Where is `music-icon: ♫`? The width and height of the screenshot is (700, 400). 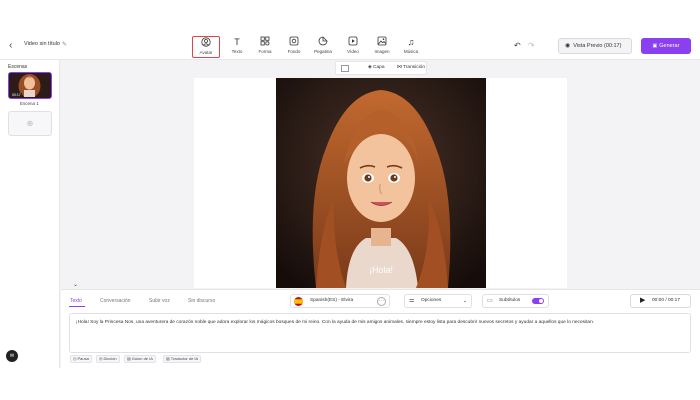
music-icon: ♫ is located at coordinates (411, 42).